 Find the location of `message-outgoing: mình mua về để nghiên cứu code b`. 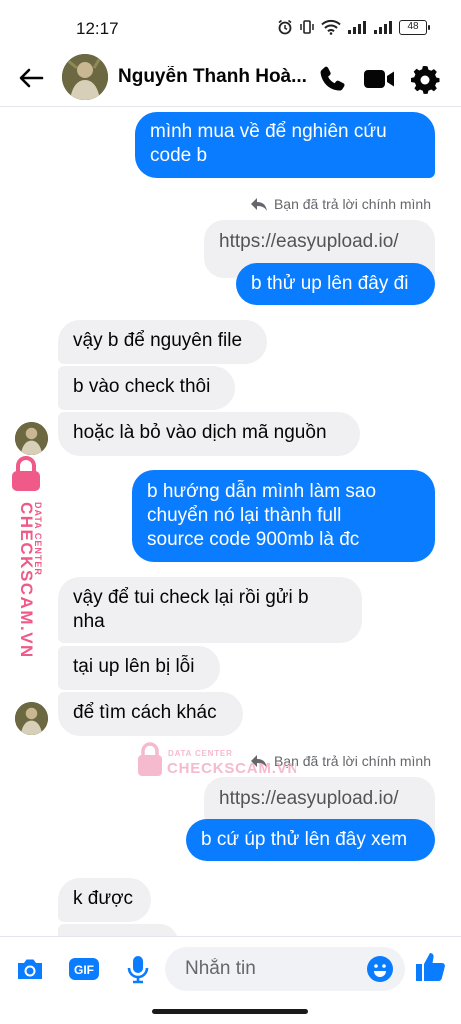

message-outgoing: mình mua về để nghiên cứu code b is located at coordinates (285, 145).